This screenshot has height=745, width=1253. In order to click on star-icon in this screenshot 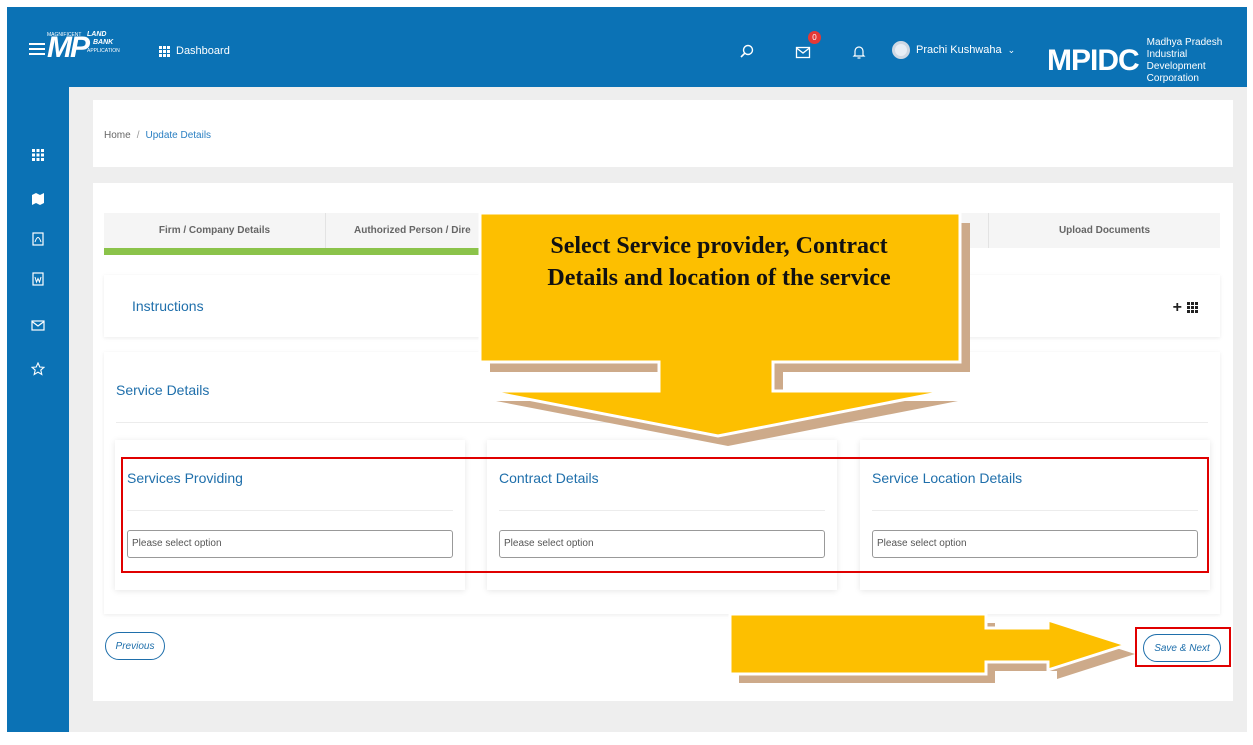, I will do `click(38, 369)`.